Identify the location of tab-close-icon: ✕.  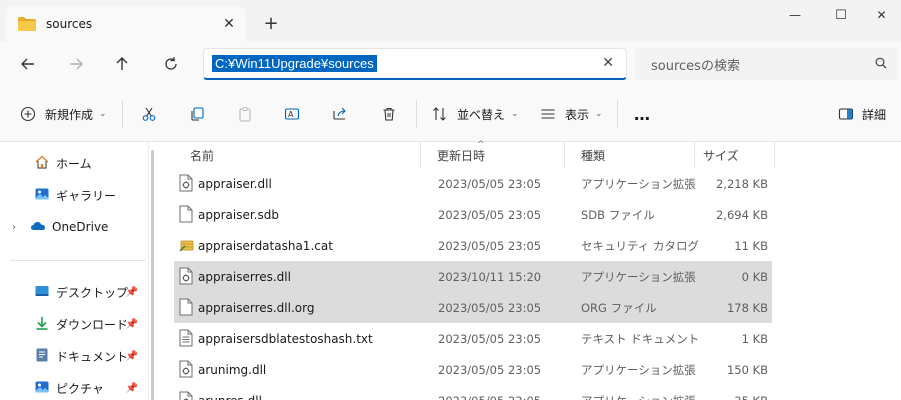
(229, 24).